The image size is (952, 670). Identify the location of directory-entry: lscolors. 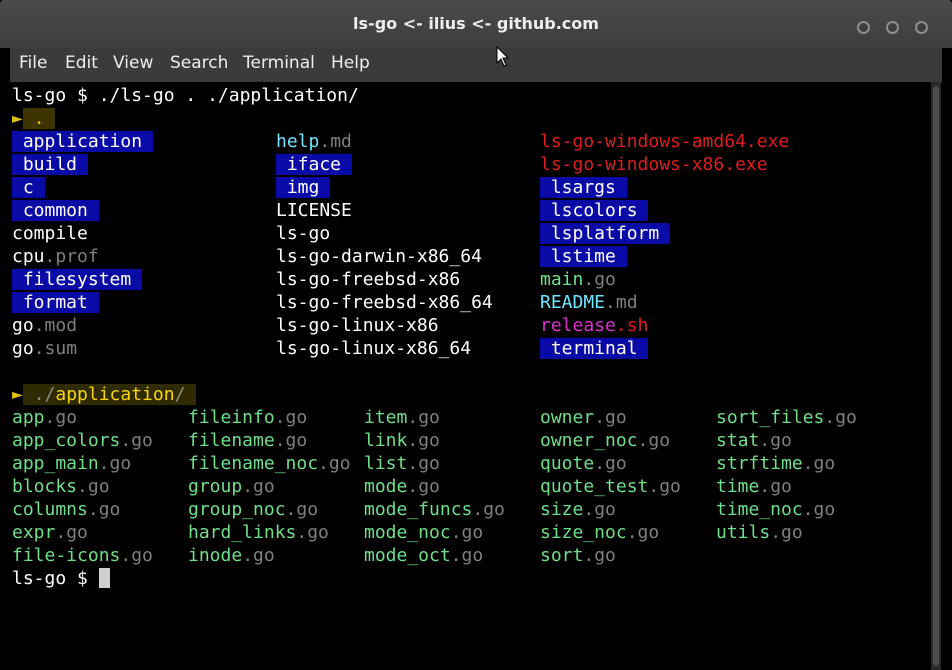
(594, 210).